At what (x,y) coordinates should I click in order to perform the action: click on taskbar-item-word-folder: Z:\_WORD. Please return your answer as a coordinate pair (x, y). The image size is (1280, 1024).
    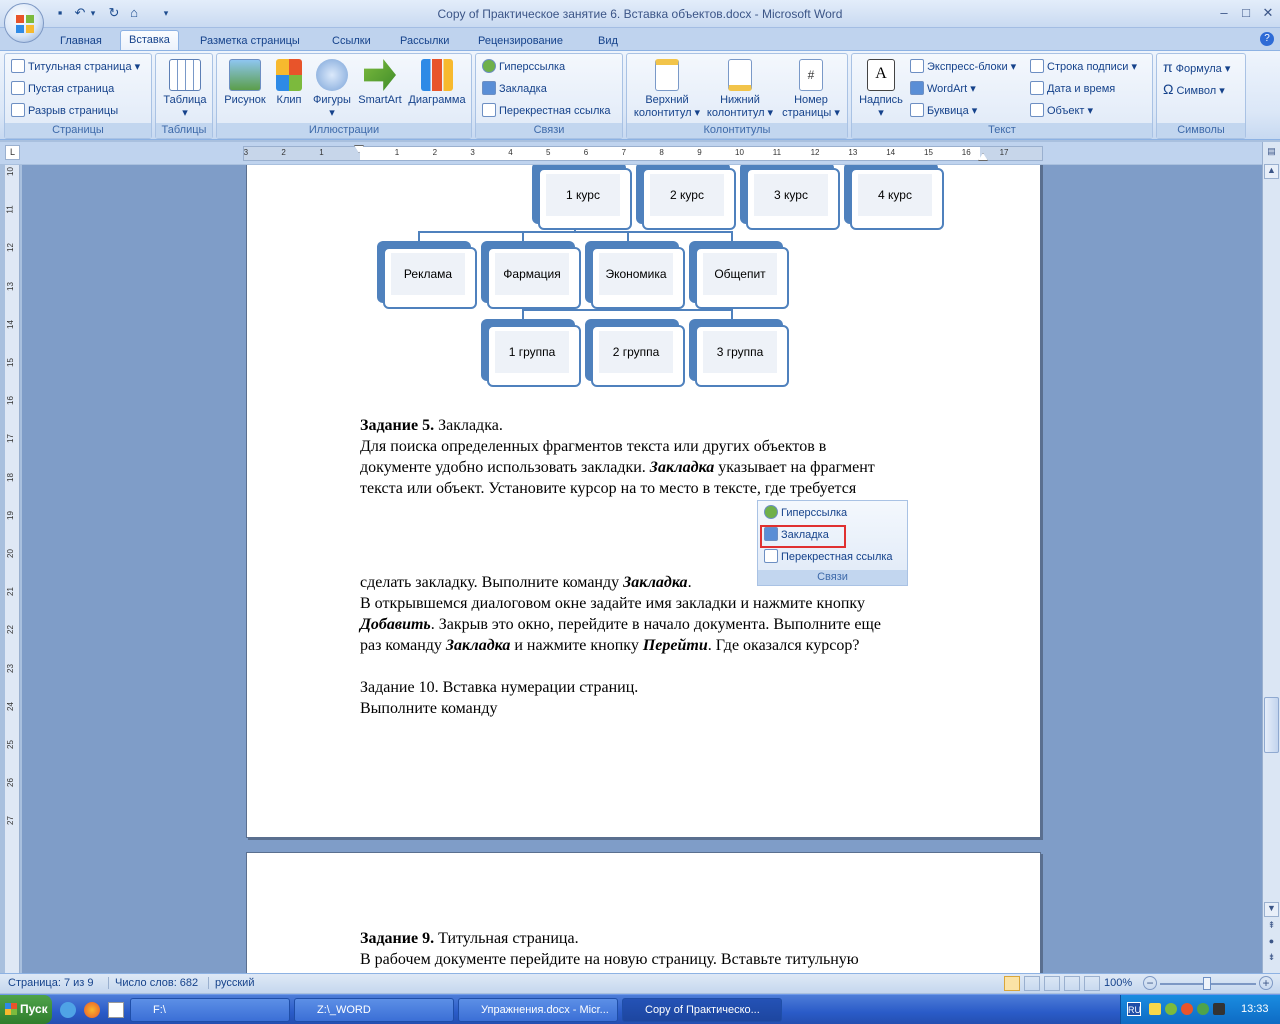
    Looking at the image, I should click on (374, 1010).